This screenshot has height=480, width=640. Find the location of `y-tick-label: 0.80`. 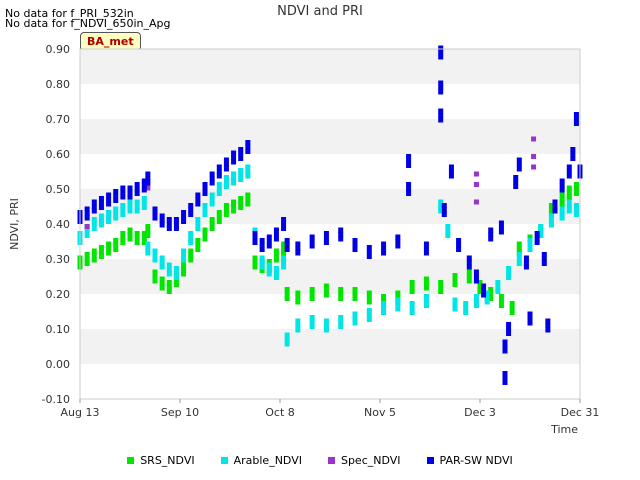

y-tick-label: 0.80 is located at coordinates (58, 84).